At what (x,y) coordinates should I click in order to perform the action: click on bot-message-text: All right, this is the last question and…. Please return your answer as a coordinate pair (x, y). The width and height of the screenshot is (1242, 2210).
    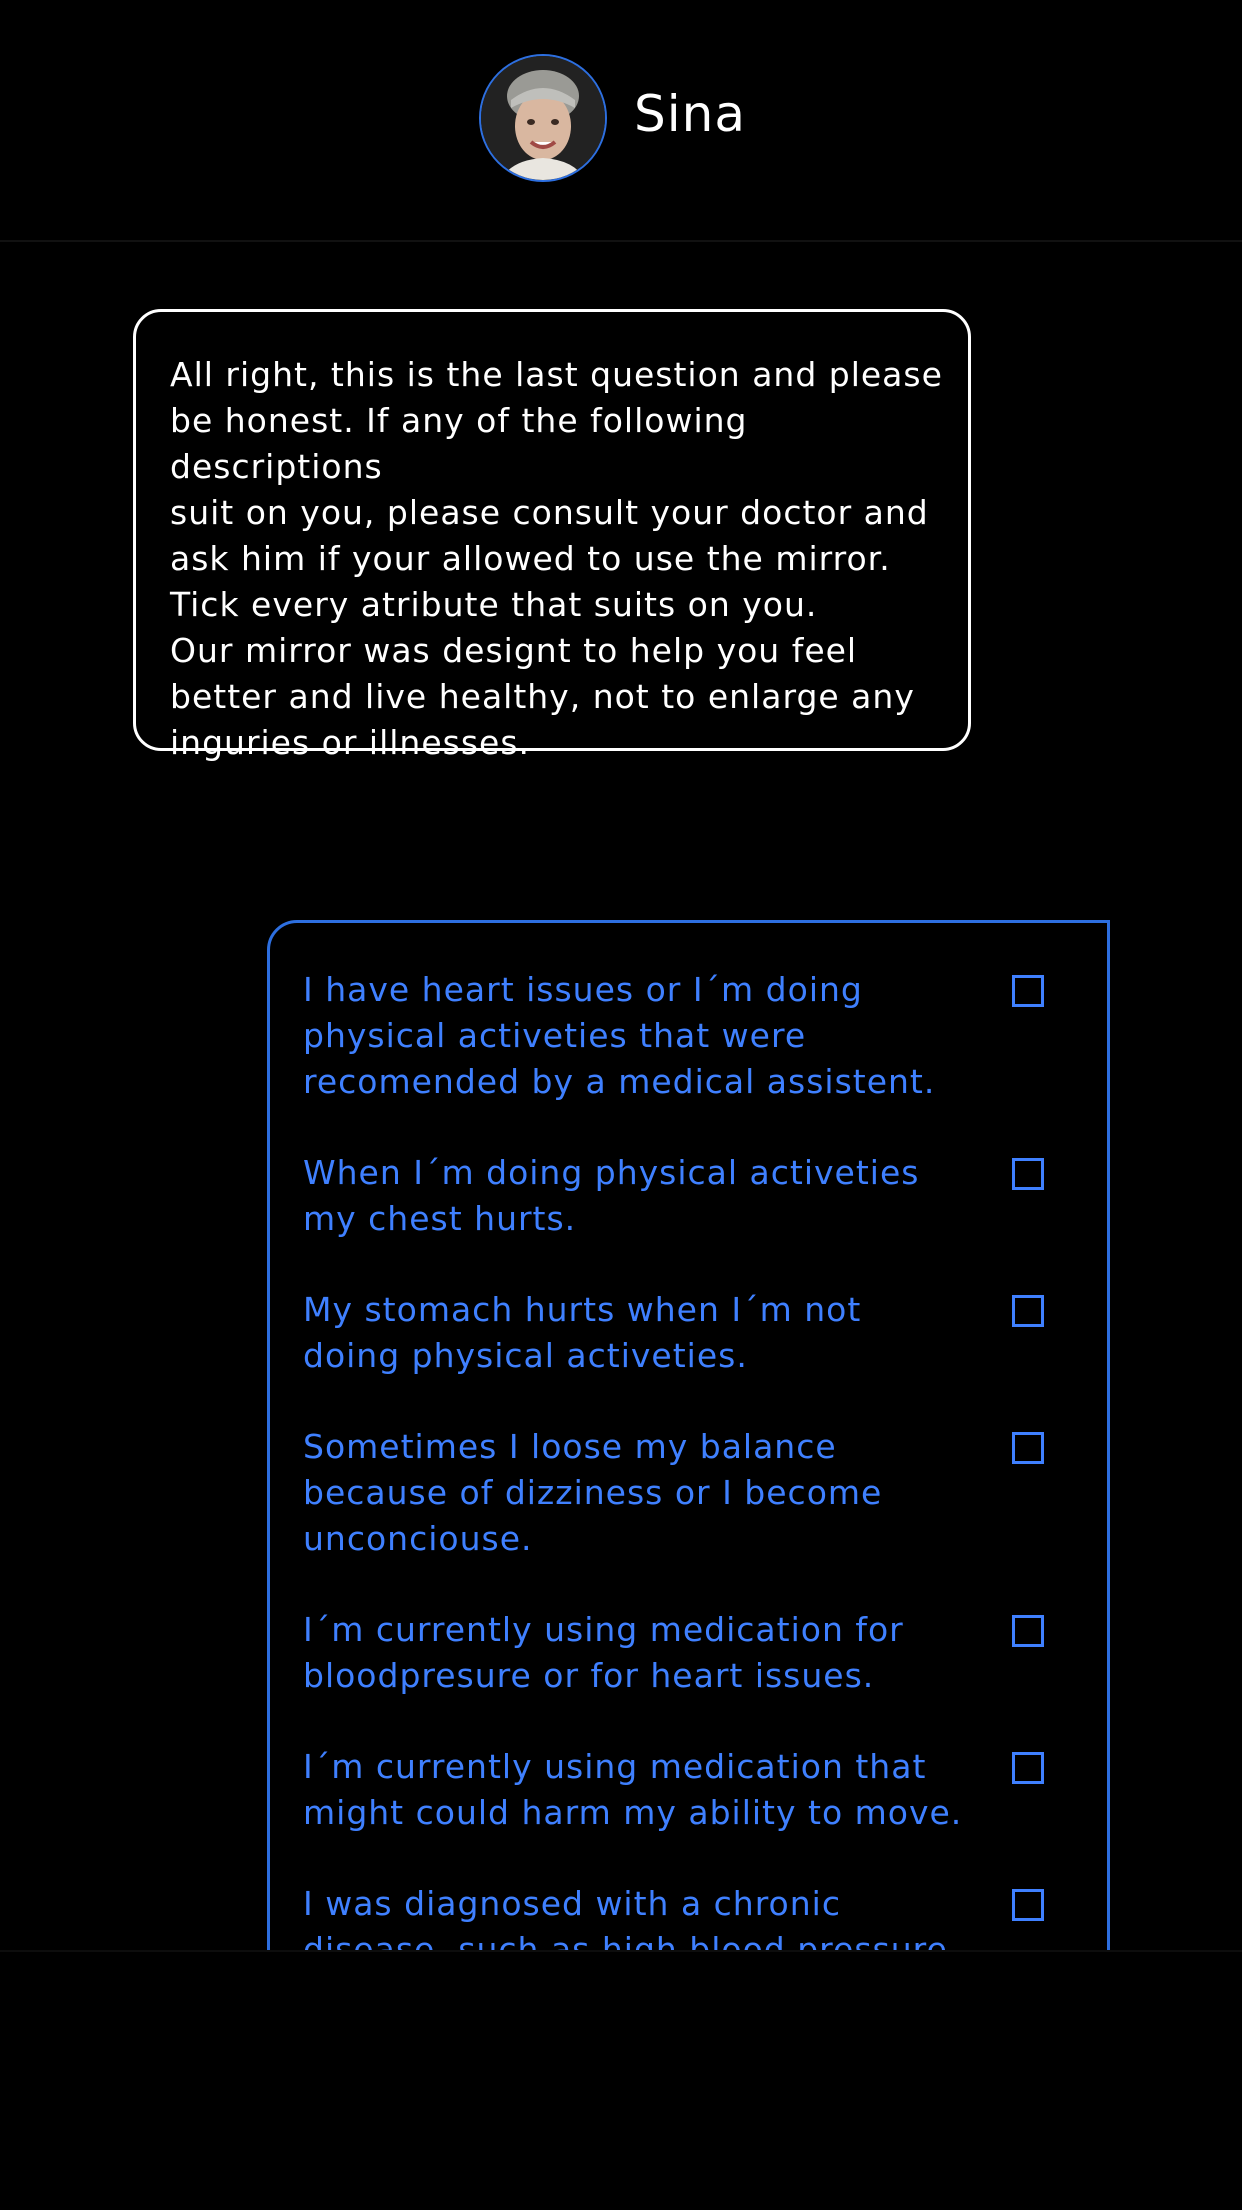
    Looking at the image, I should click on (556, 558).